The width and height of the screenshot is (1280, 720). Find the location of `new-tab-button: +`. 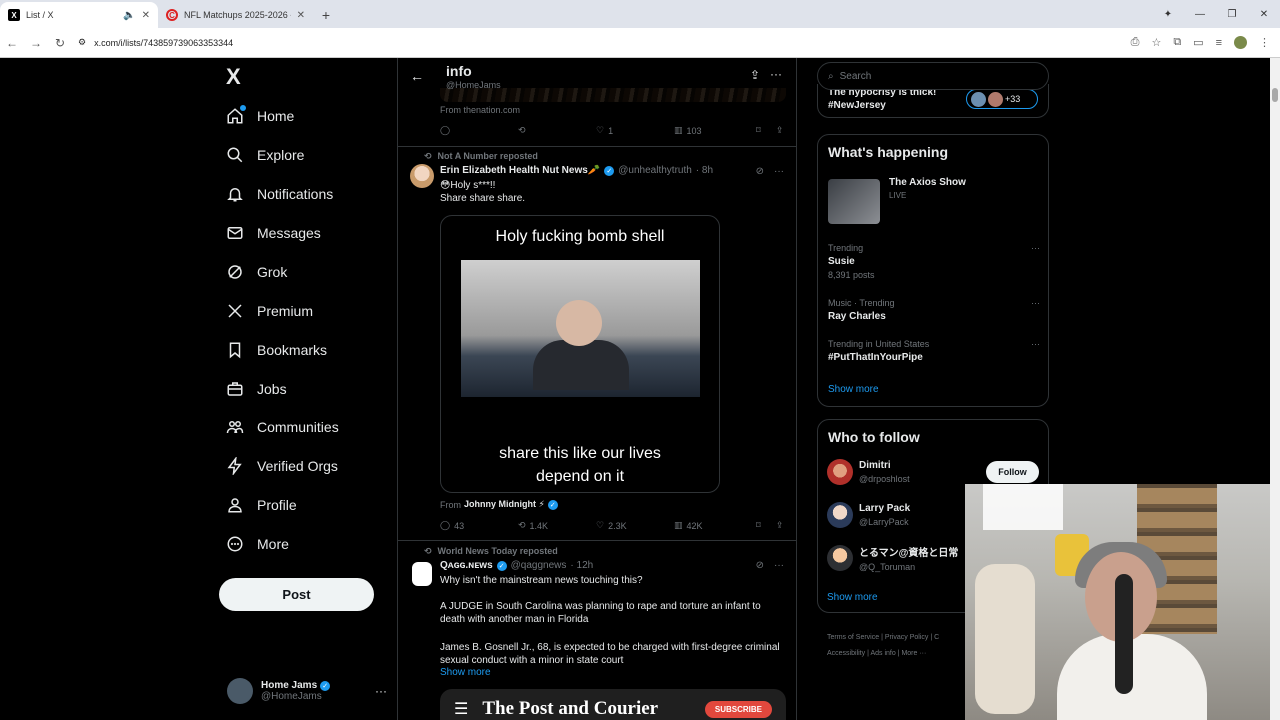

new-tab-button: + is located at coordinates (326, 15).